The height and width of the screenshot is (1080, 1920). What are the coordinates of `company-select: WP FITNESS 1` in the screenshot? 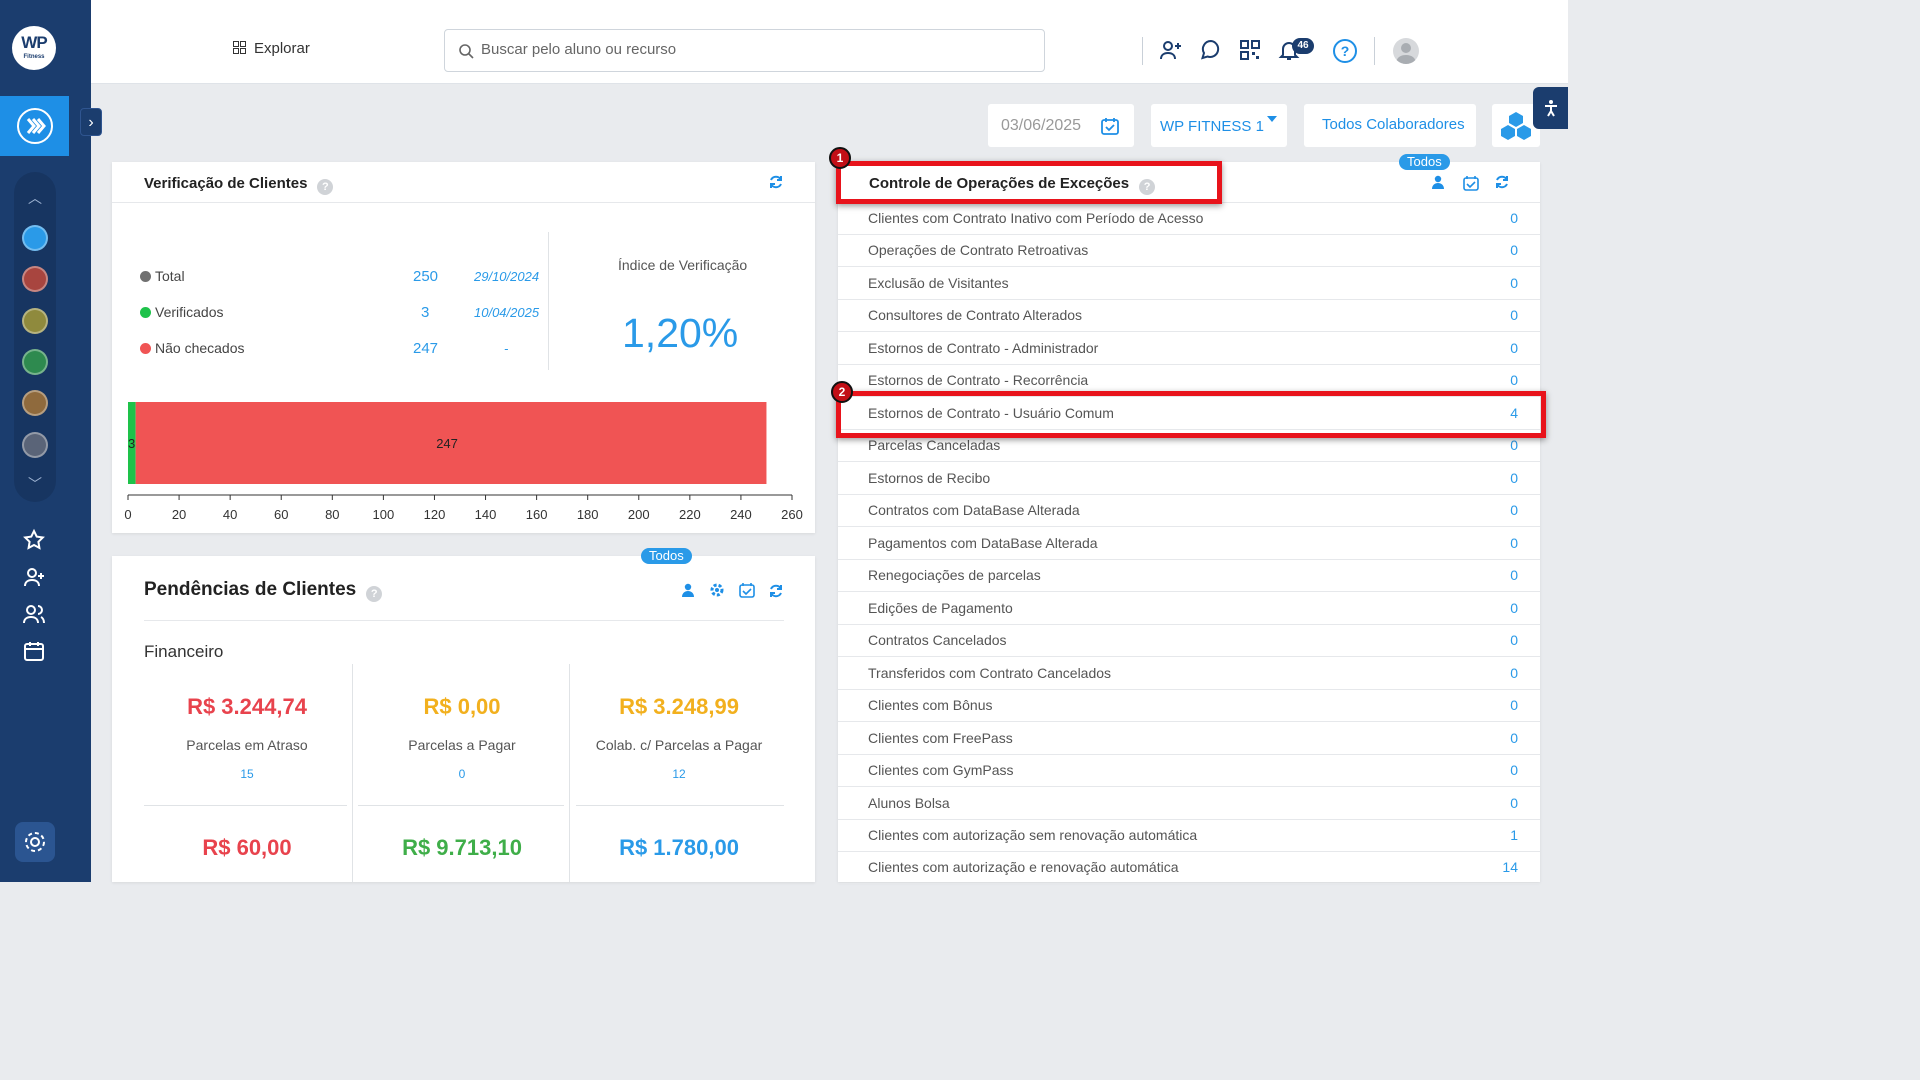 It's located at (1219, 125).